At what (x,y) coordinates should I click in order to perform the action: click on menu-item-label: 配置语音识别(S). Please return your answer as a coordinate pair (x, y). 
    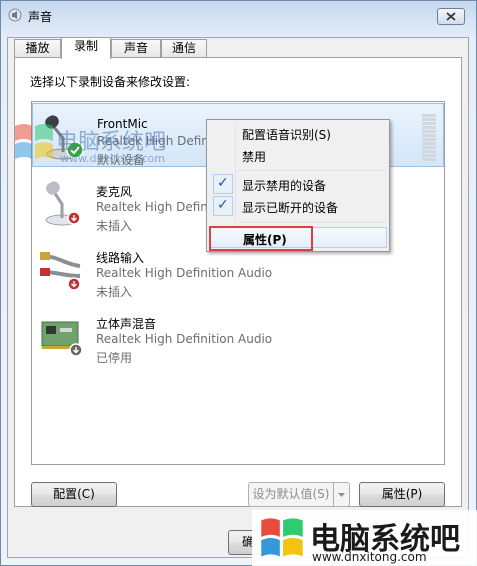
    Looking at the image, I should click on (286, 135).